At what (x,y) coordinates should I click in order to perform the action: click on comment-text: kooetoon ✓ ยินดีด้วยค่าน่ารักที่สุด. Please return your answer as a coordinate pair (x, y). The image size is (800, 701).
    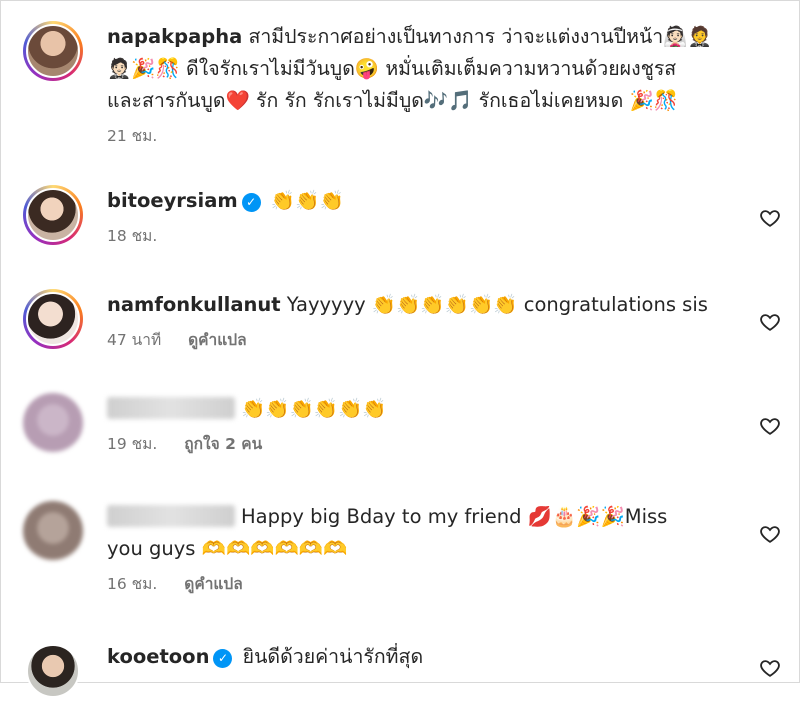
    Looking at the image, I should click on (418, 657).